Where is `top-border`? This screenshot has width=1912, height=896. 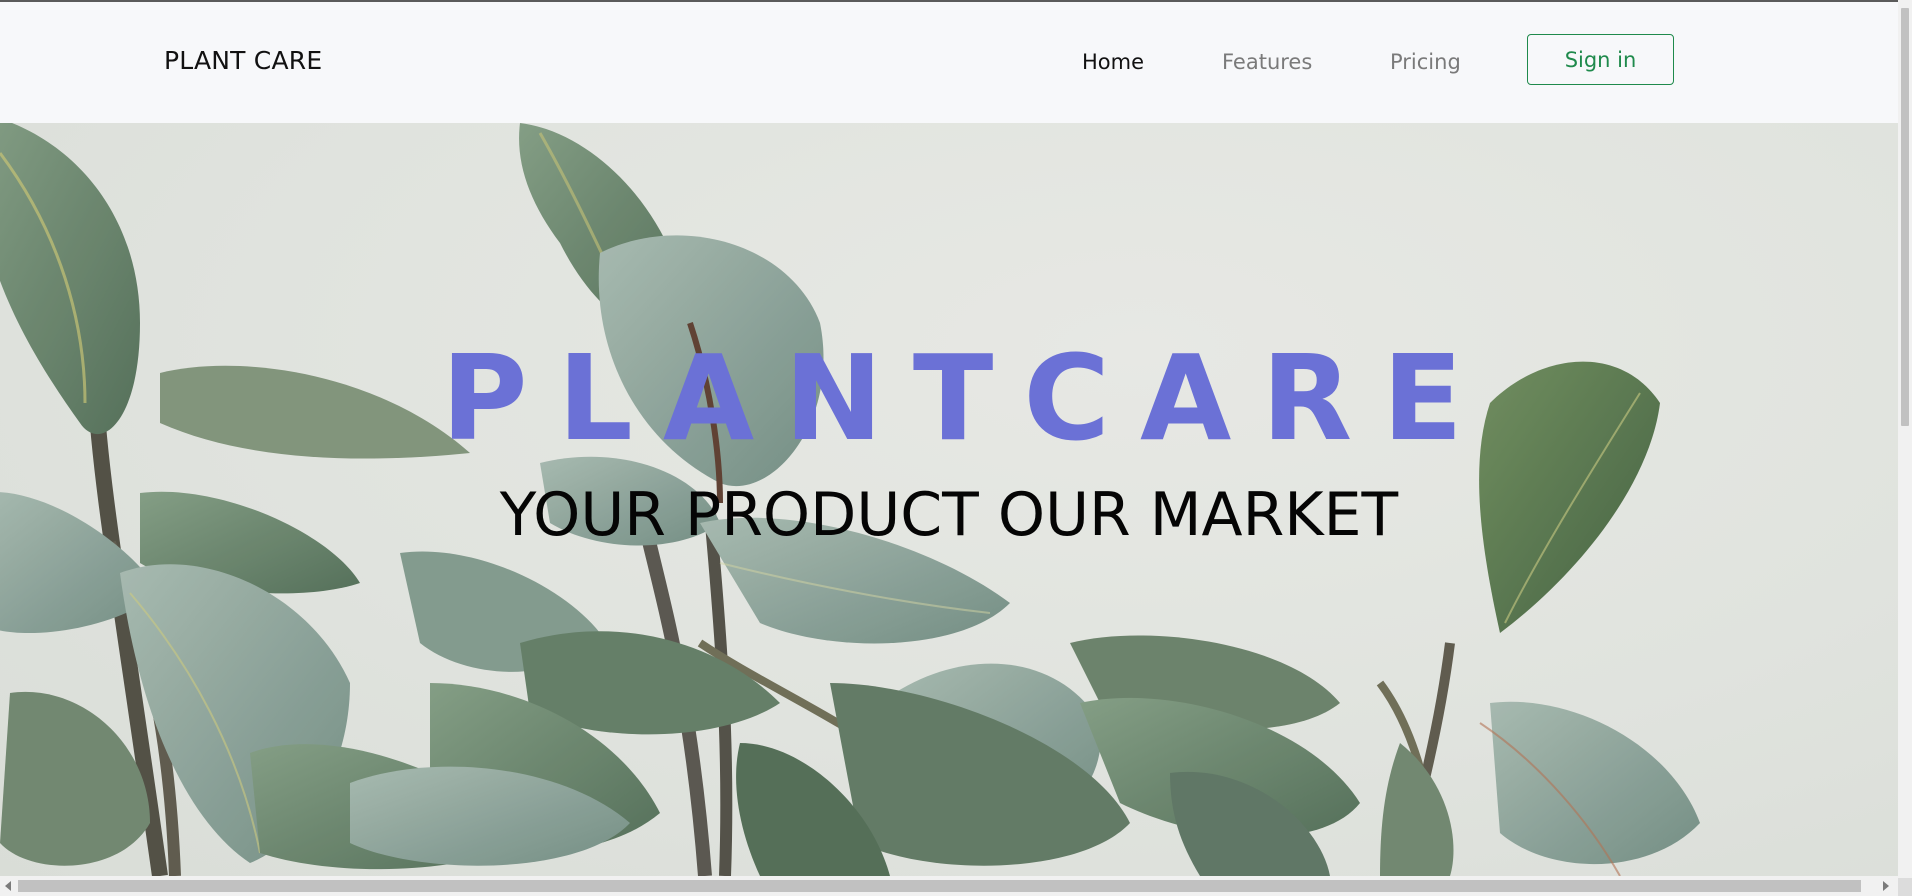
top-border is located at coordinates (949, 1).